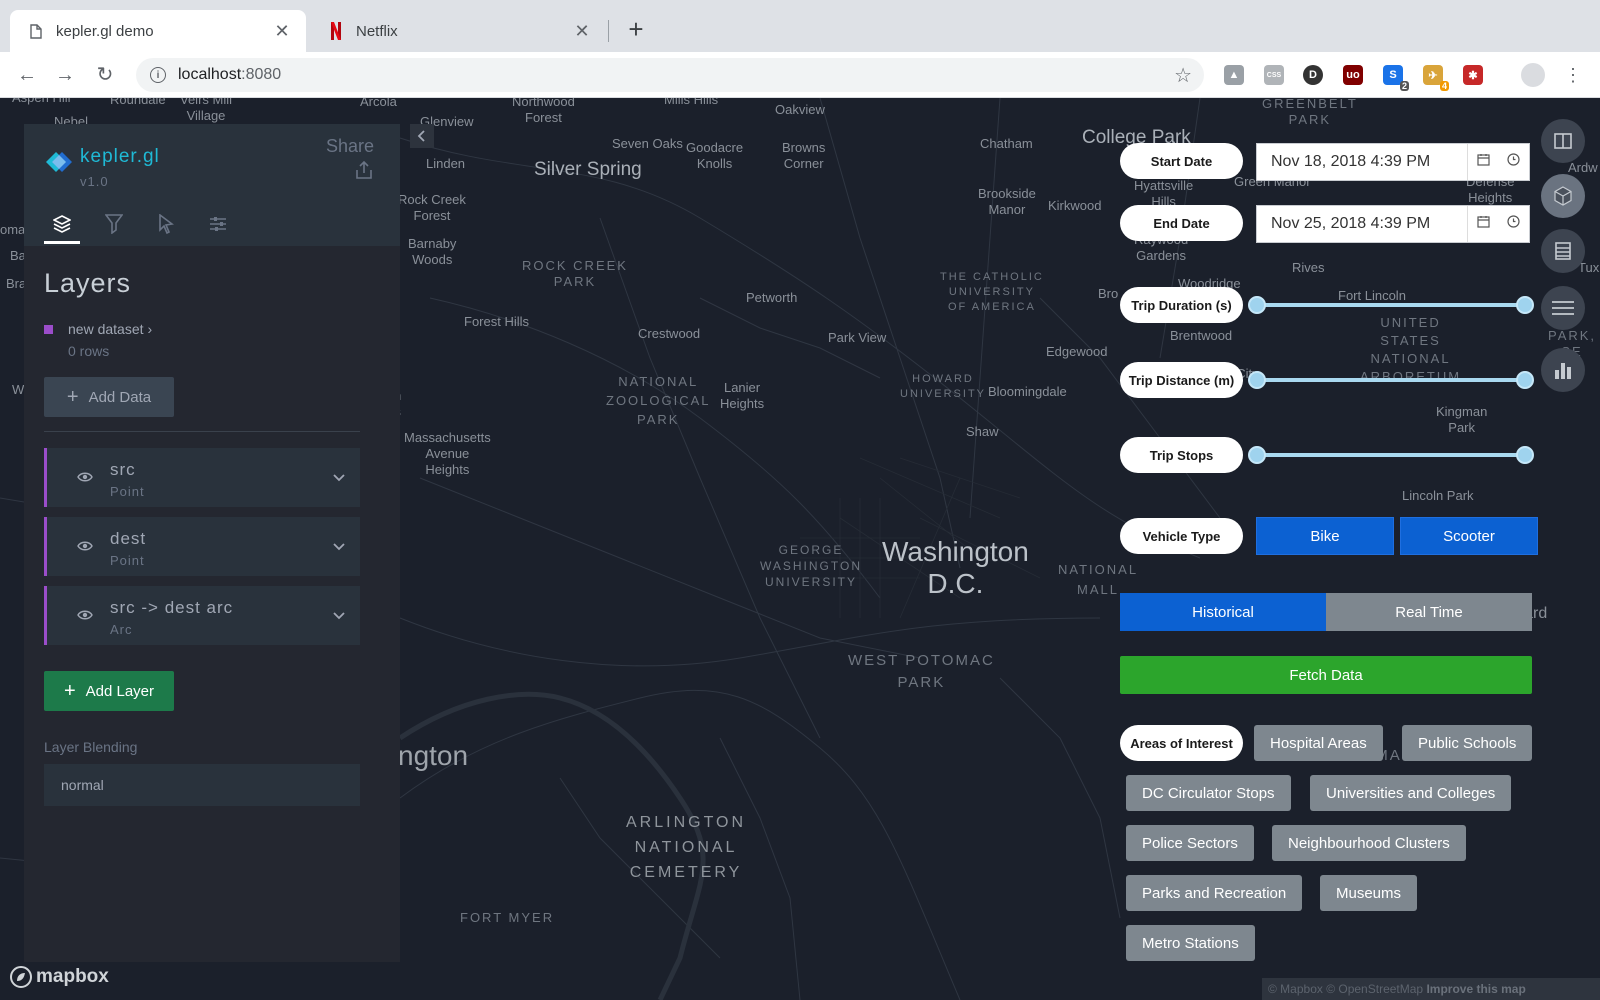 The height and width of the screenshot is (1000, 1600). Describe the element at coordinates (106, 329) in the screenshot. I see `dataset-name: new dataset` at that location.